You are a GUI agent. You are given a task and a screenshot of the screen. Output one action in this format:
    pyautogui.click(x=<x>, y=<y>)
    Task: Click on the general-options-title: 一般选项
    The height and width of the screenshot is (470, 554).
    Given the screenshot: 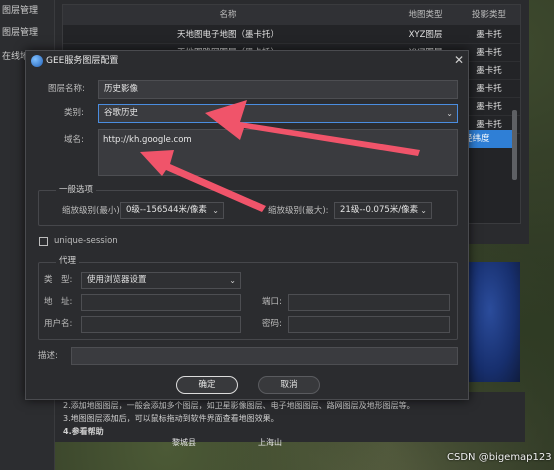 What is the action you would take?
    pyautogui.click(x=76, y=190)
    